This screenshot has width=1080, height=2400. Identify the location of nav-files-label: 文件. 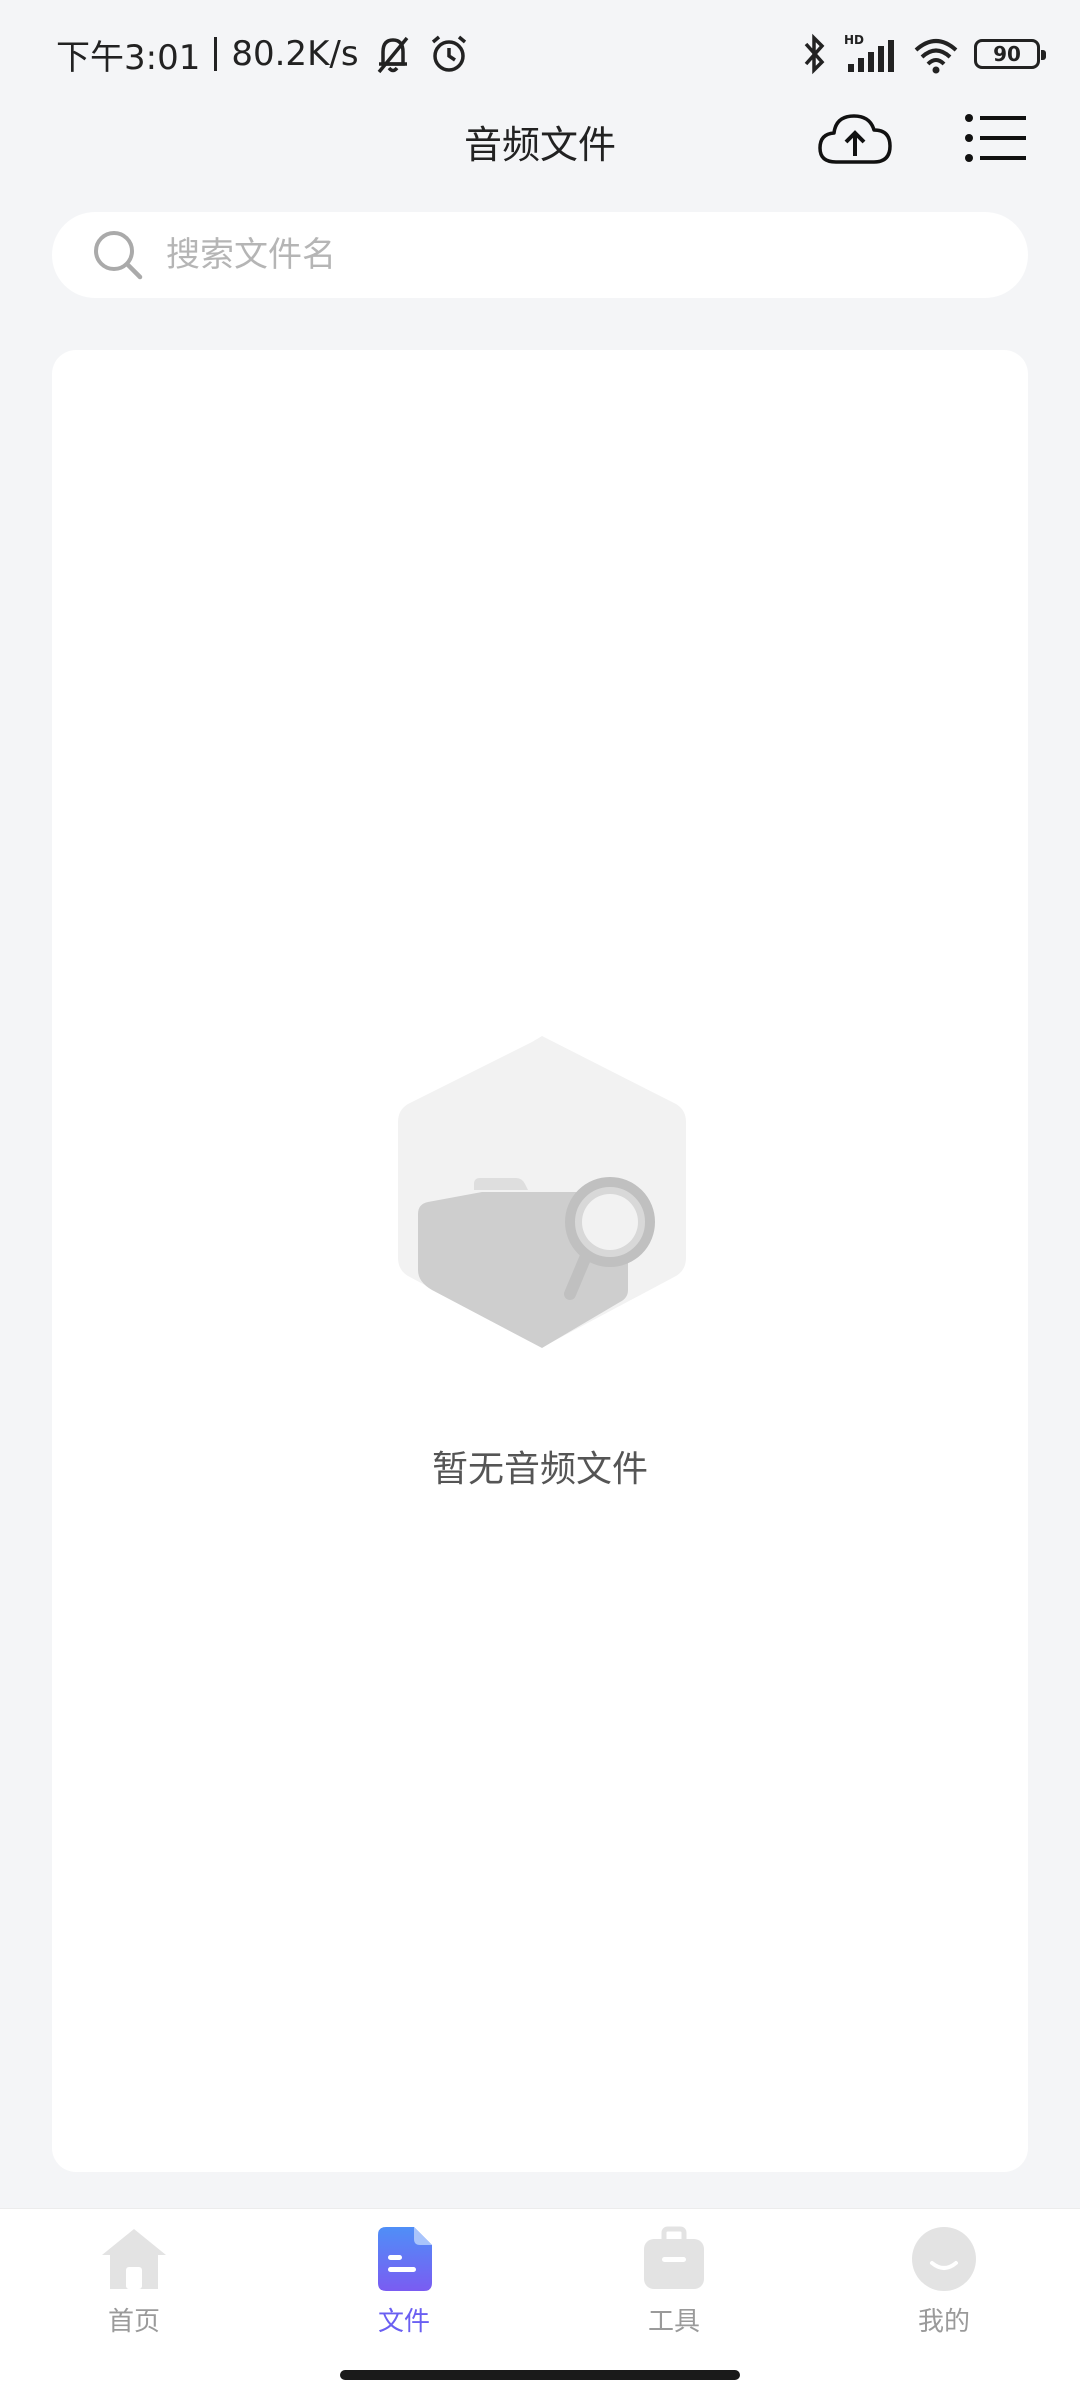
(403, 2322).